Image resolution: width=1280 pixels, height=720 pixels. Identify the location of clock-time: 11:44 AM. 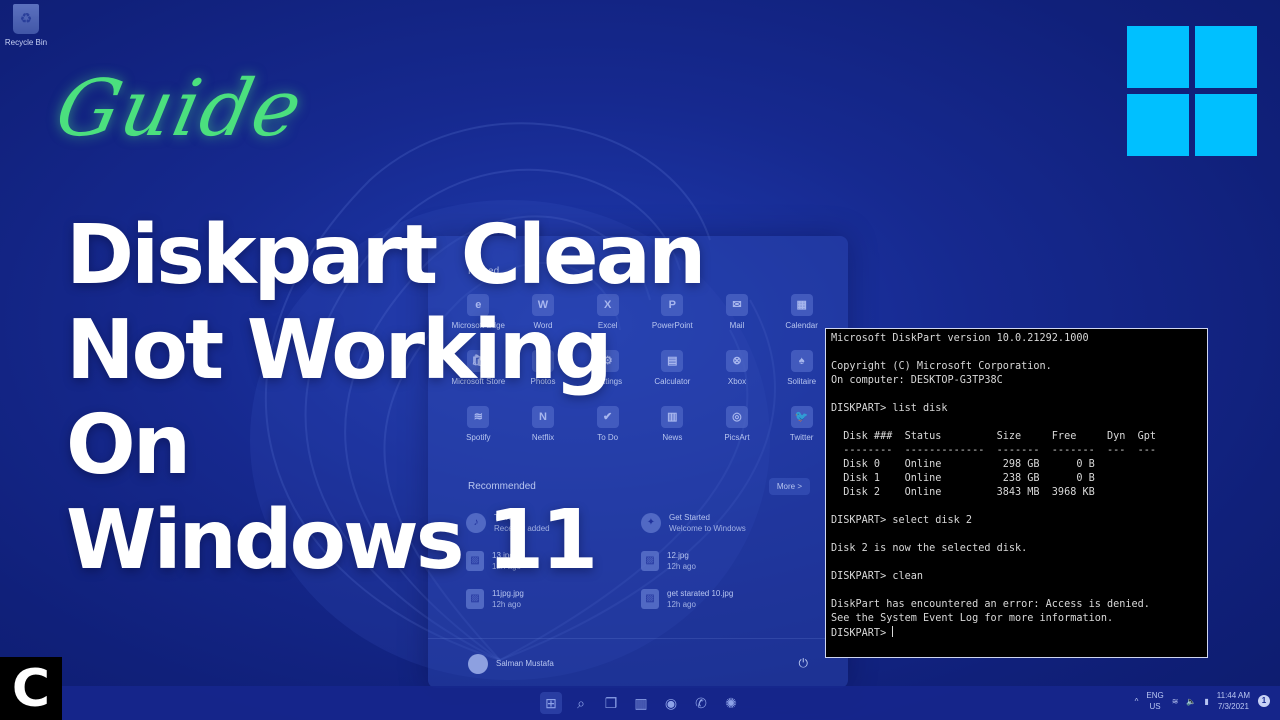
(1233, 695).